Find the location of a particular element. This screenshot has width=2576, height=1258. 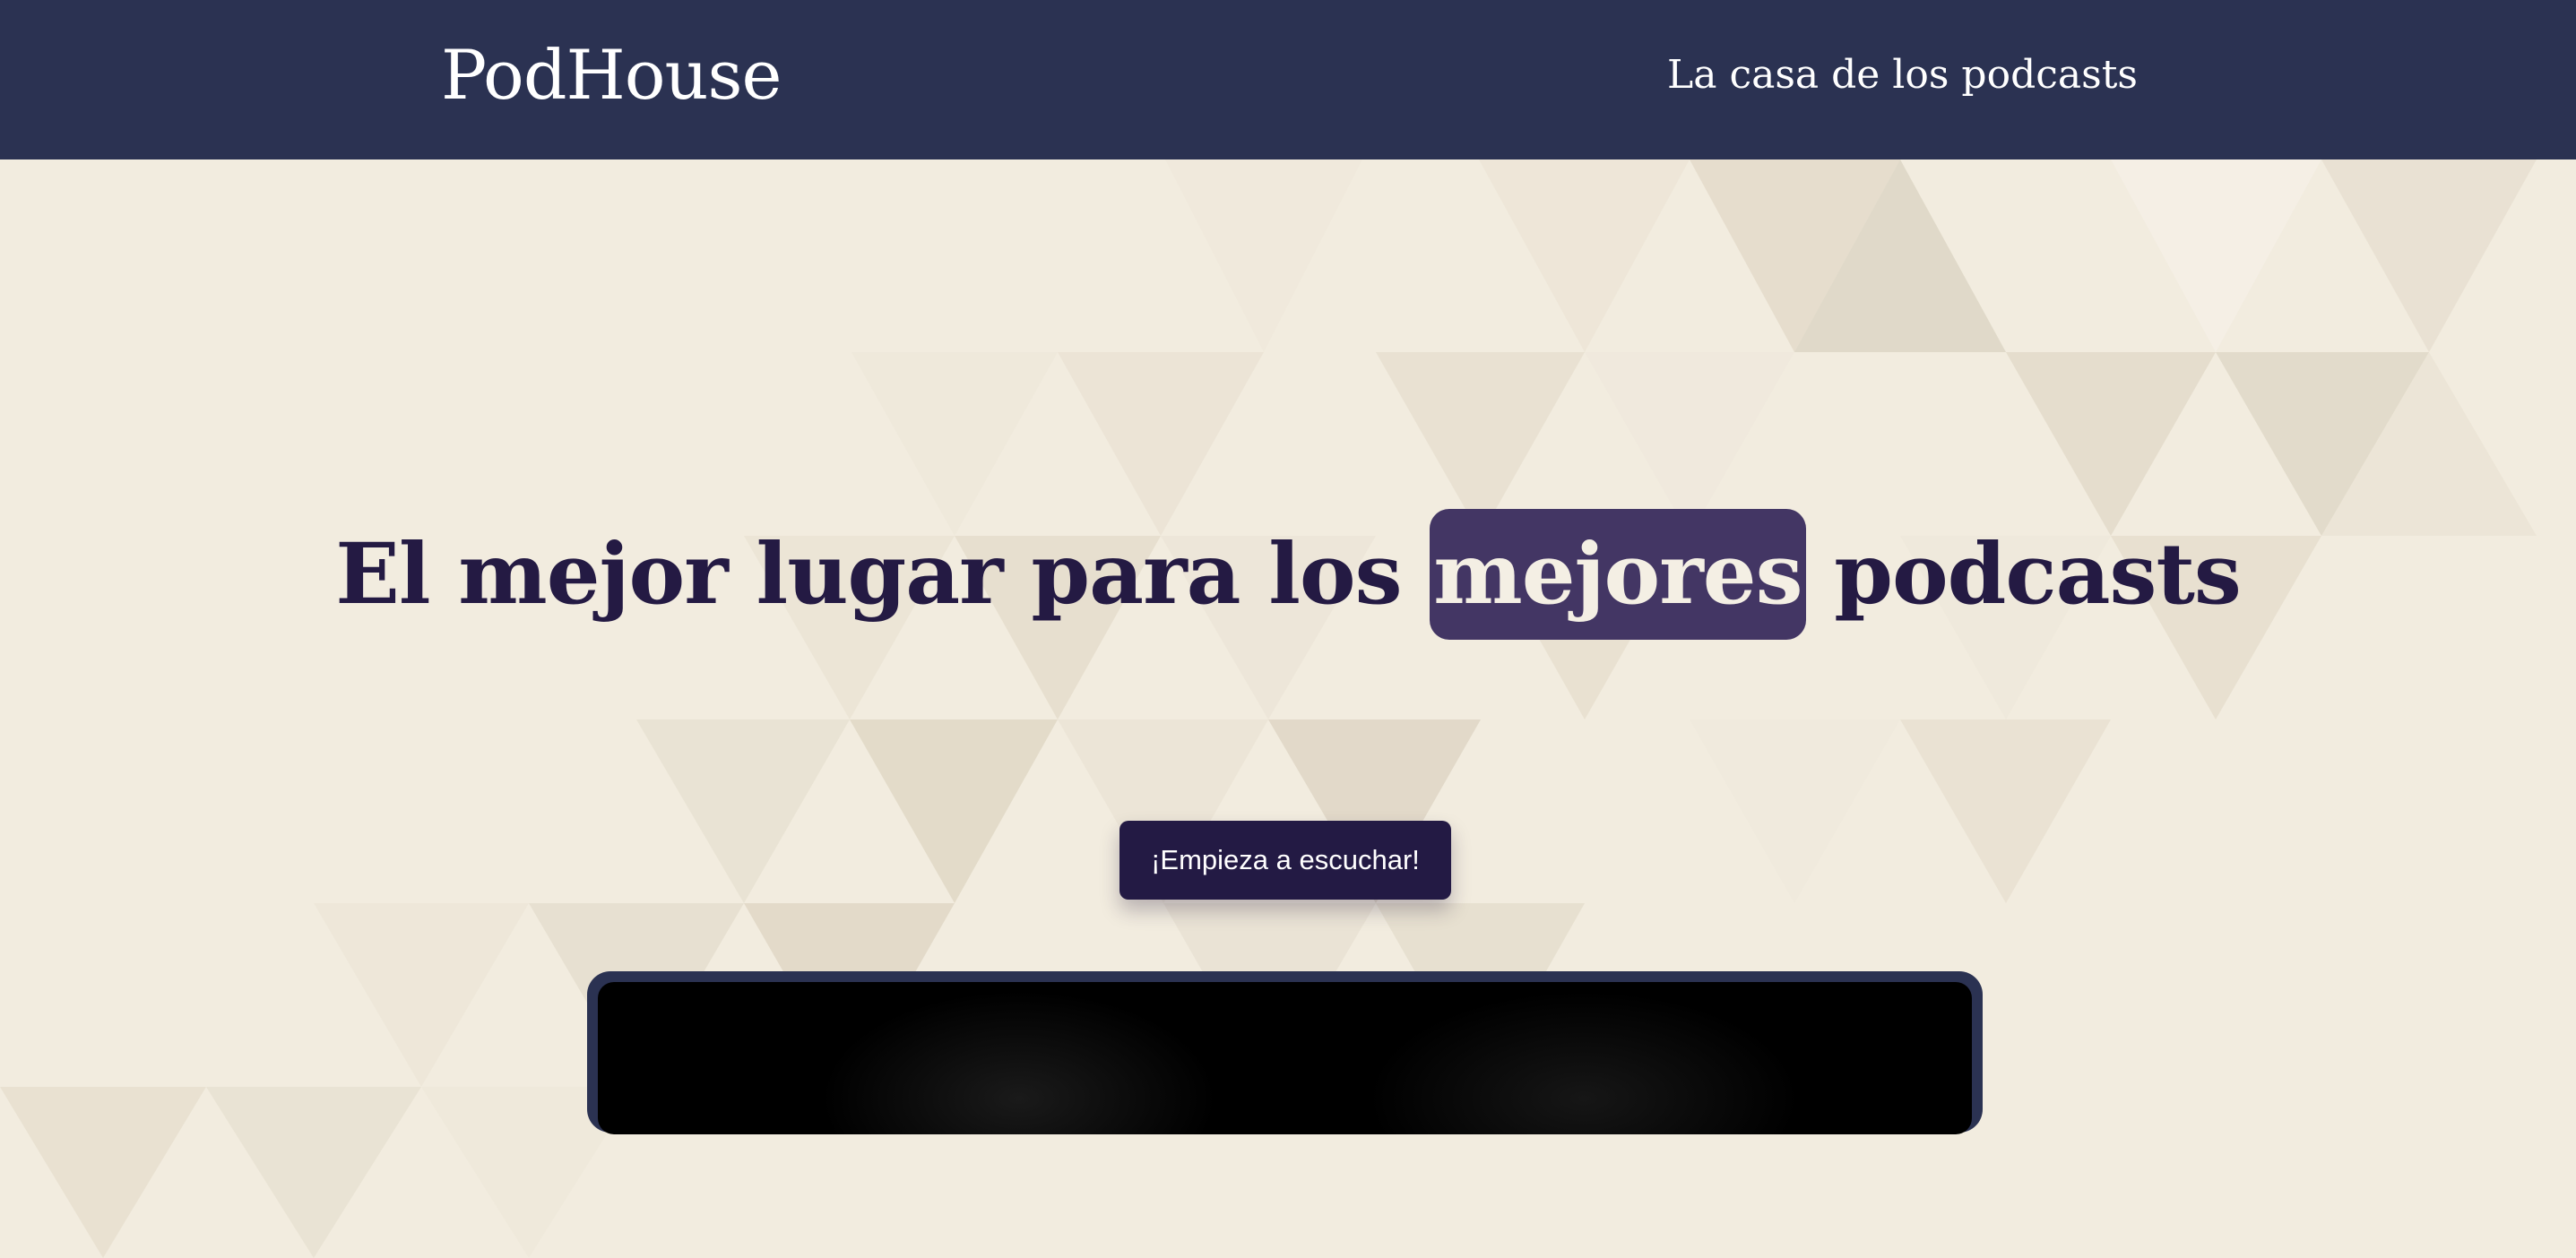

site-tagline: La casa de los podcasts is located at coordinates (1902, 75).